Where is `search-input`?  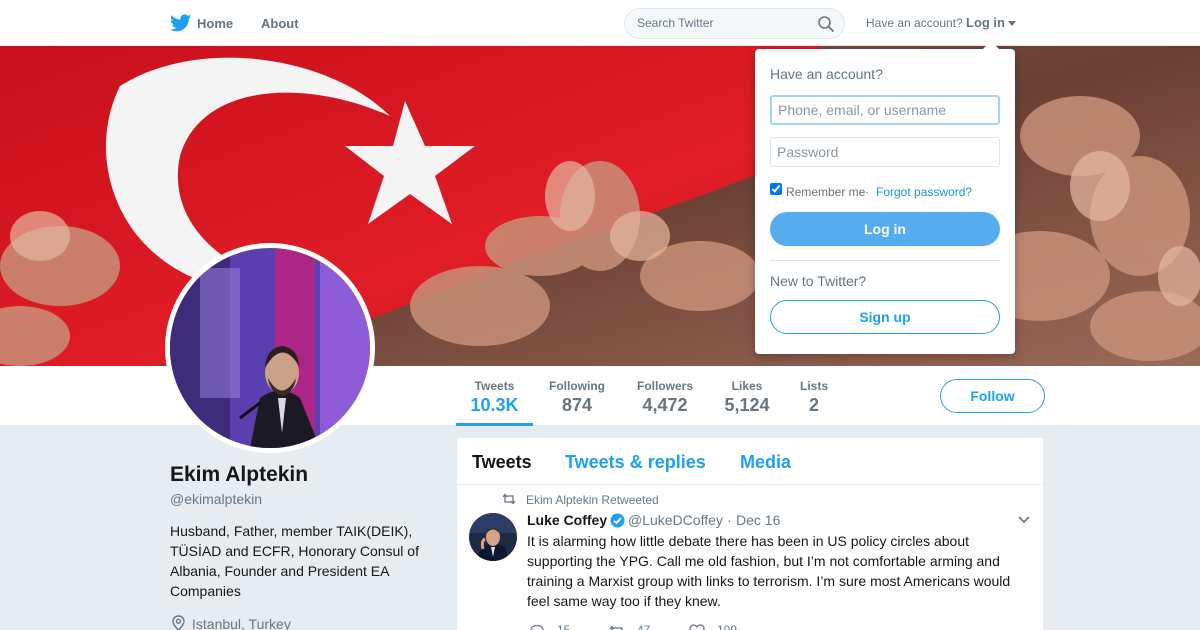 search-input is located at coordinates (722, 23).